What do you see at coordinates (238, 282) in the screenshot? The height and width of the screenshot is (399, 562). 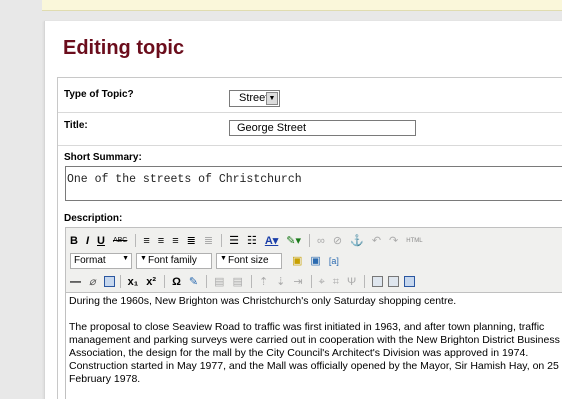 I see `table-props-icon: ▤` at bounding box center [238, 282].